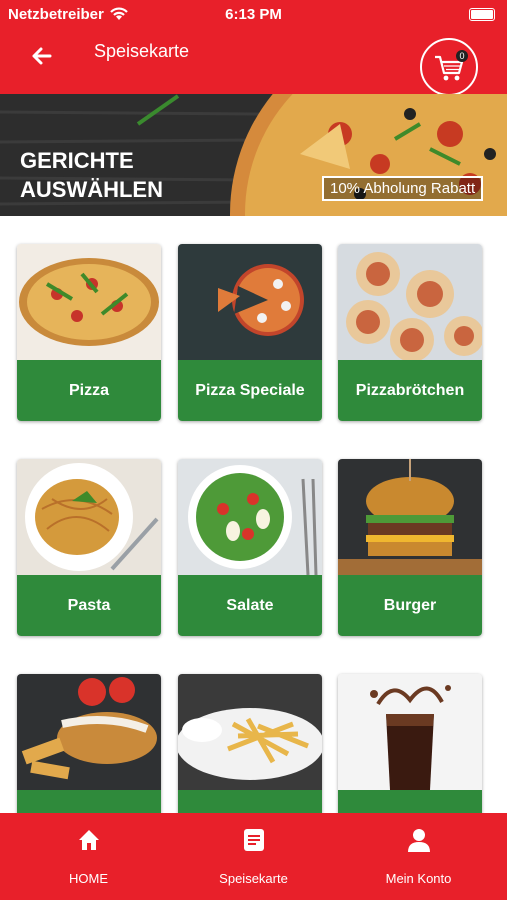  What do you see at coordinates (410, 605) in the screenshot?
I see `category-label: Burger` at bounding box center [410, 605].